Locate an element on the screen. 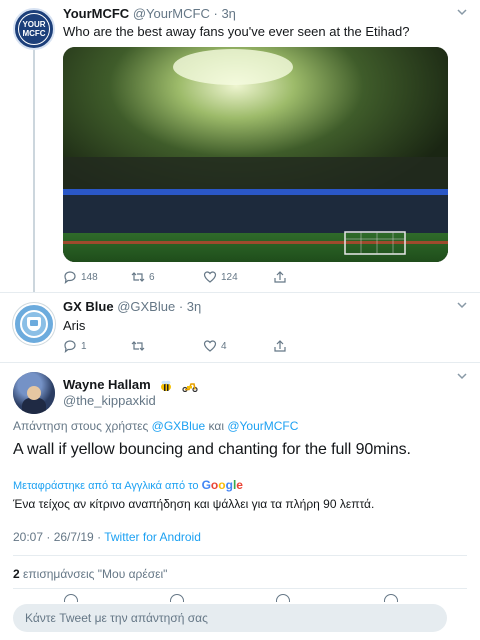 The image size is (480, 640). retweet-count: 6 is located at coordinates (152, 277).